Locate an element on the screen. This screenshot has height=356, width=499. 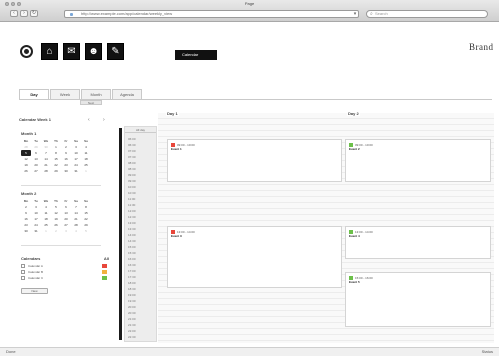
calendar-event: 15:00 - 16:00 Event 5 is located at coordinates (418, 299).